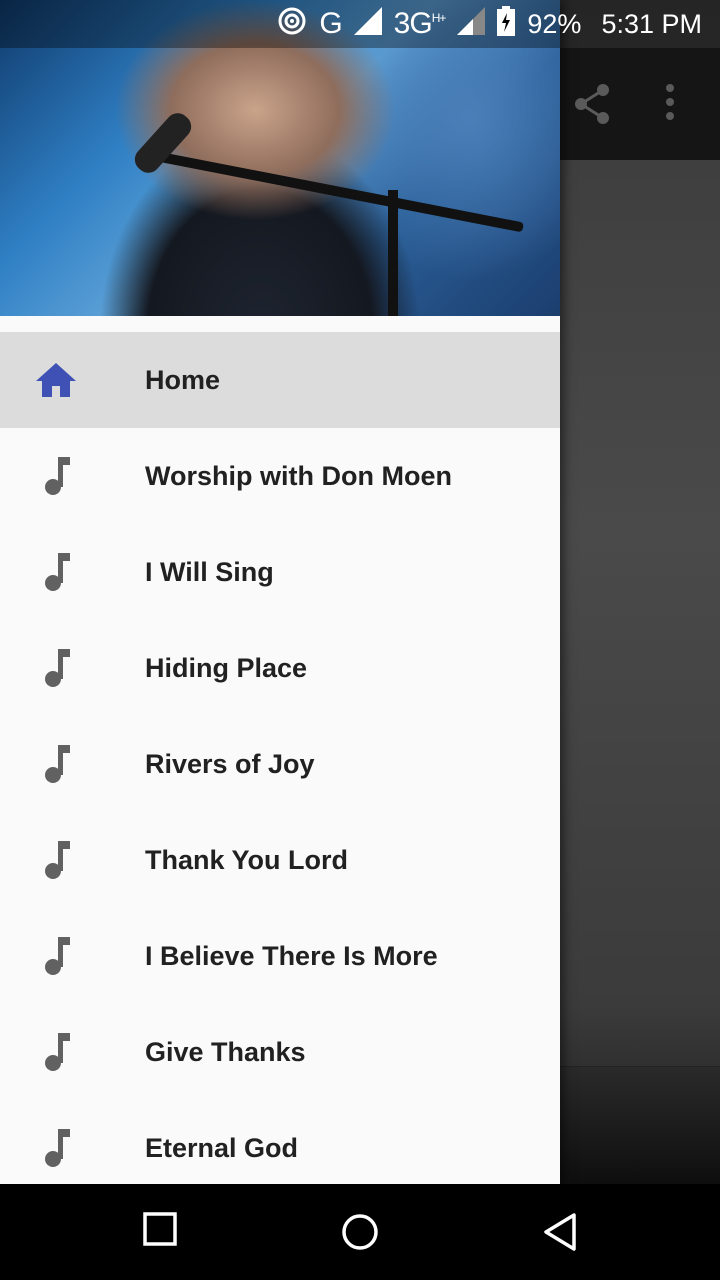 Image resolution: width=720 pixels, height=1280 pixels. I want to click on system-navigation-bar, so click(360, 1232).